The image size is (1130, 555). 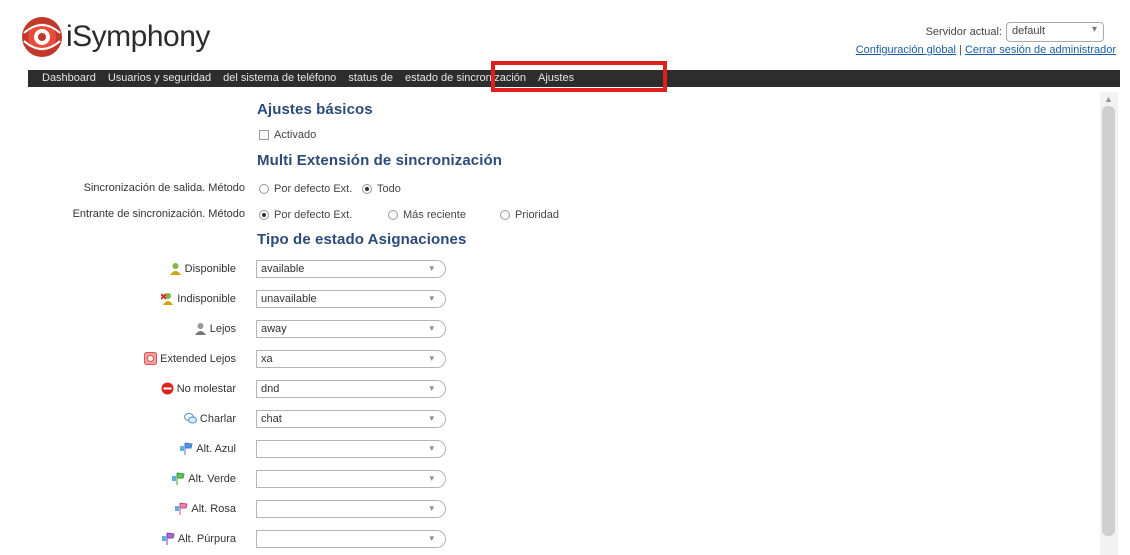 What do you see at coordinates (264, 189) in the screenshot?
I see `radio-outgoing-default` at bounding box center [264, 189].